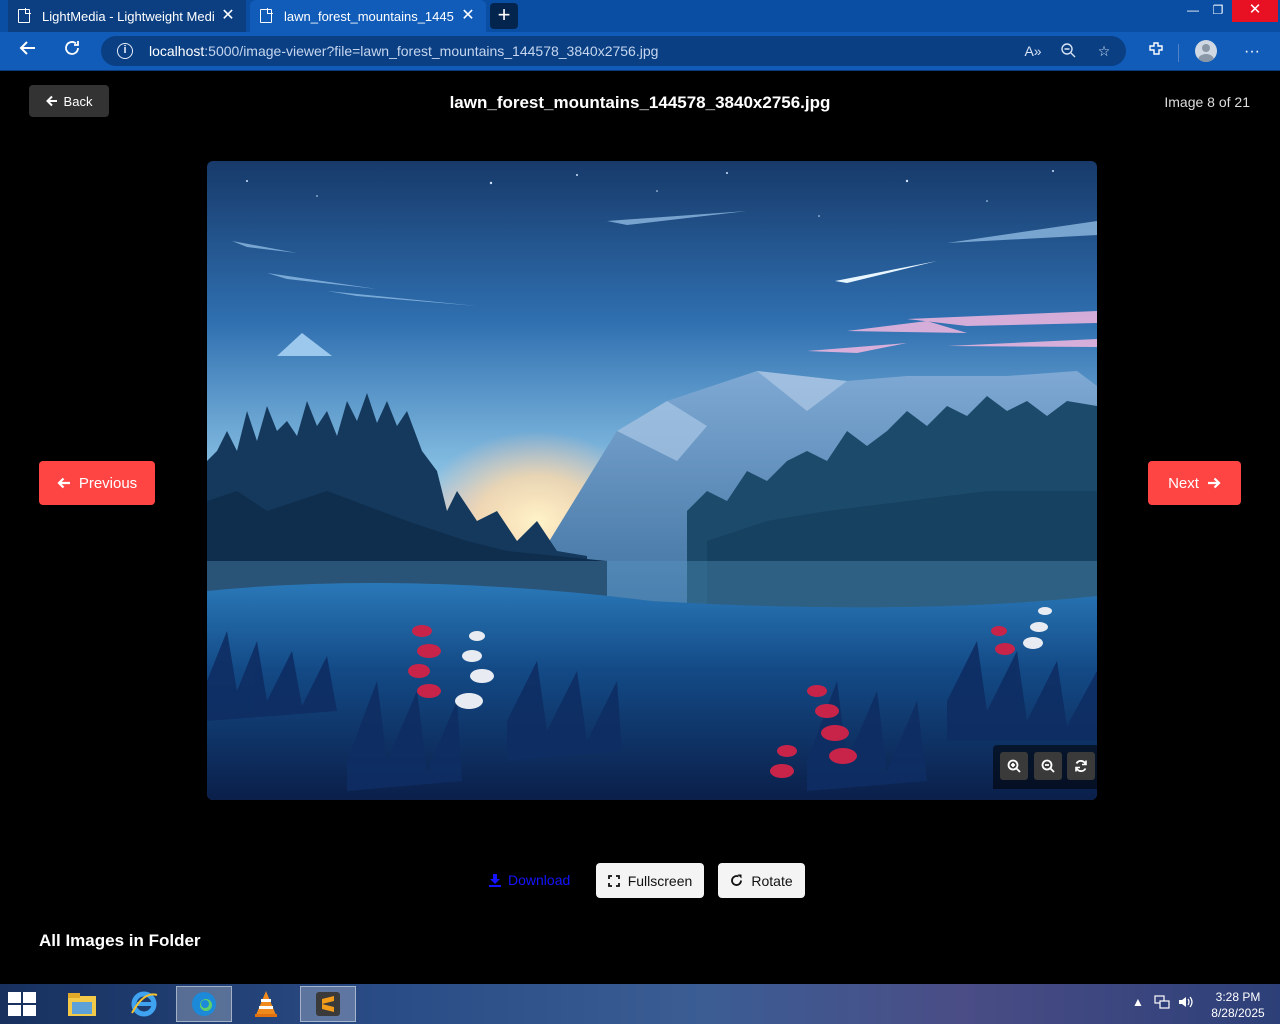 The width and height of the screenshot is (1280, 1024). What do you see at coordinates (1104, 51) in the screenshot?
I see `favorites-icon: ☆` at bounding box center [1104, 51].